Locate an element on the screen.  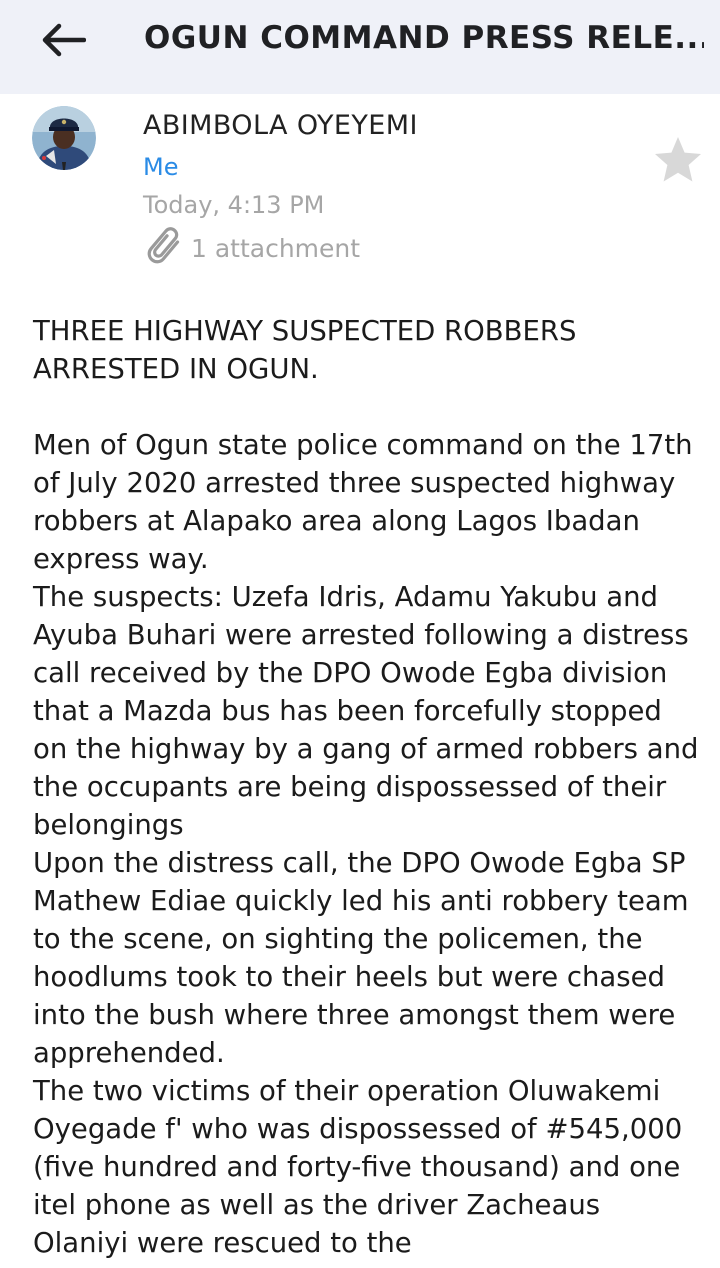
sender-avatar is located at coordinates (64, 138).